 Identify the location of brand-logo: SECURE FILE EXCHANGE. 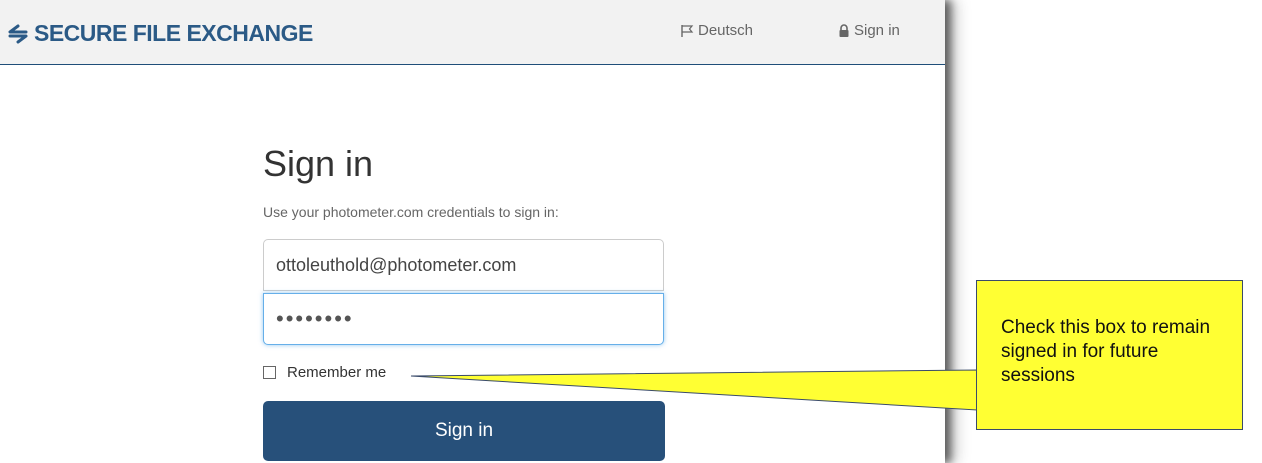
(159, 33).